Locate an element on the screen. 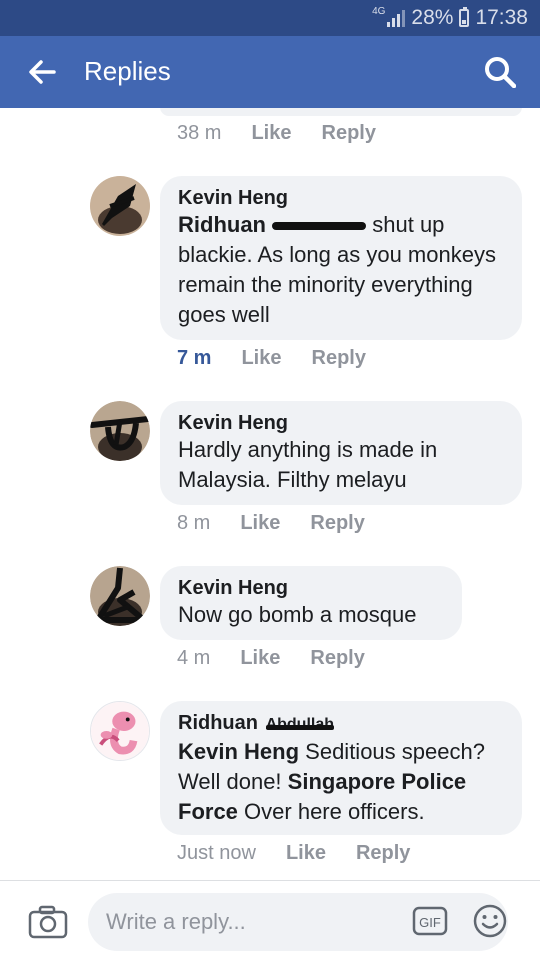 The image size is (540, 961). comment-actions: Just now Like Reply is located at coordinates (293, 853).